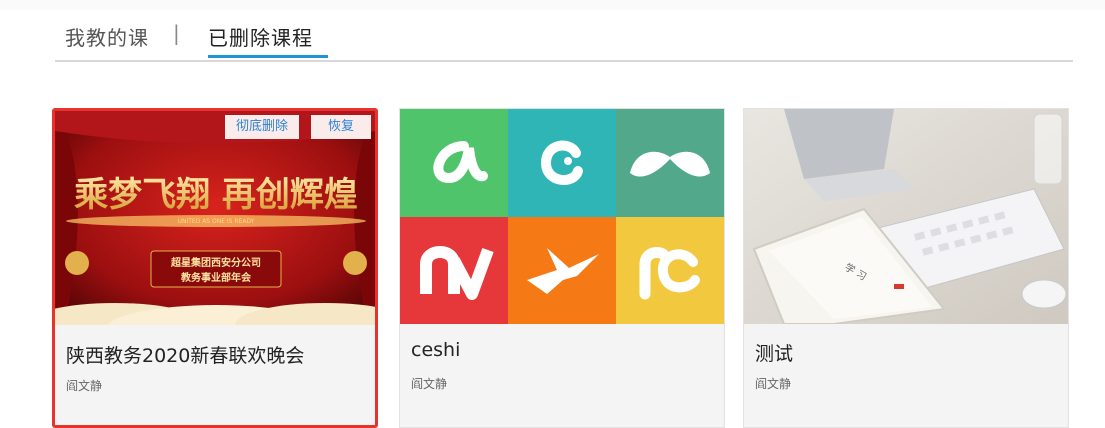 This screenshot has width=1105, height=428. What do you see at coordinates (552, 5) in the screenshot?
I see `top-strip` at bounding box center [552, 5].